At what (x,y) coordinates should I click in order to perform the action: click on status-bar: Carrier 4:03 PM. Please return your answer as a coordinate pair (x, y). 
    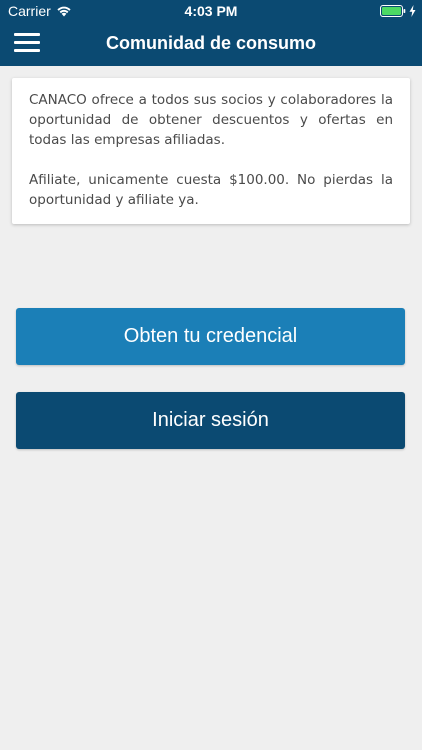
    Looking at the image, I should click on (211, 11).